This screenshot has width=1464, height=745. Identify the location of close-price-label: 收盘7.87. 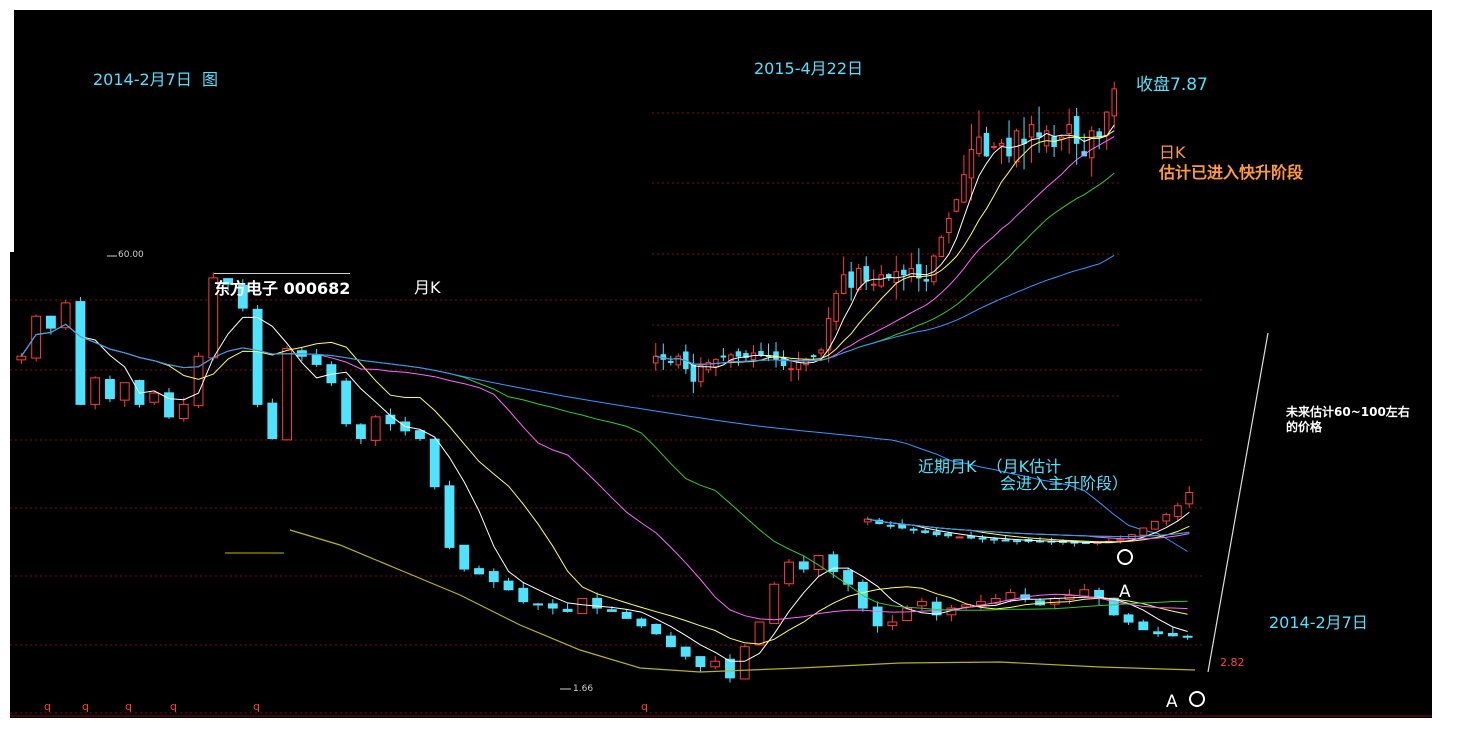
(1172, 85).